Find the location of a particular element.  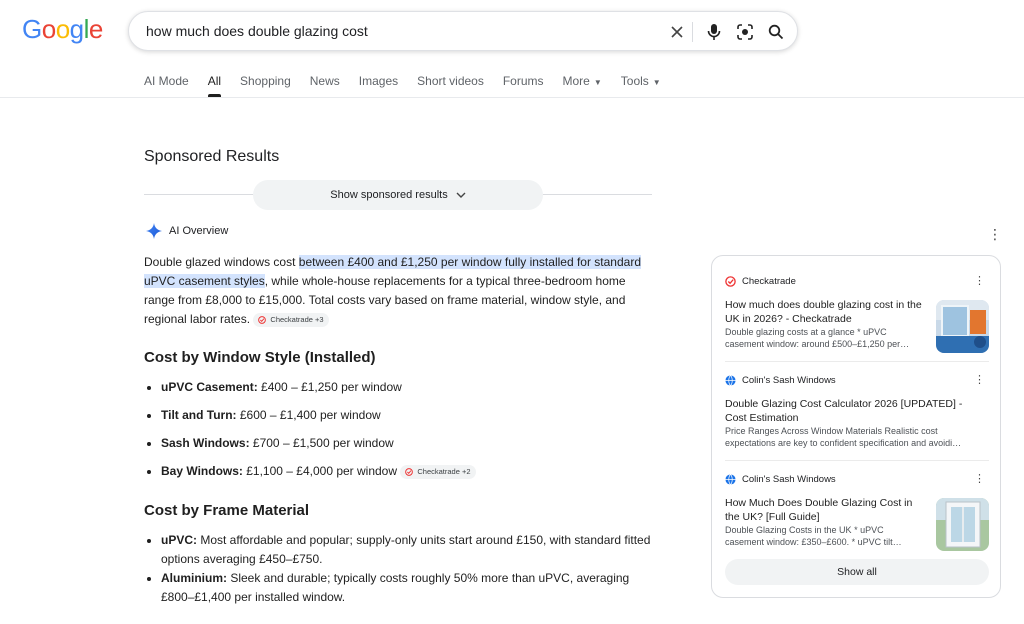

search-bar: how much does double glazing cost is located at coordinates (463, 31).